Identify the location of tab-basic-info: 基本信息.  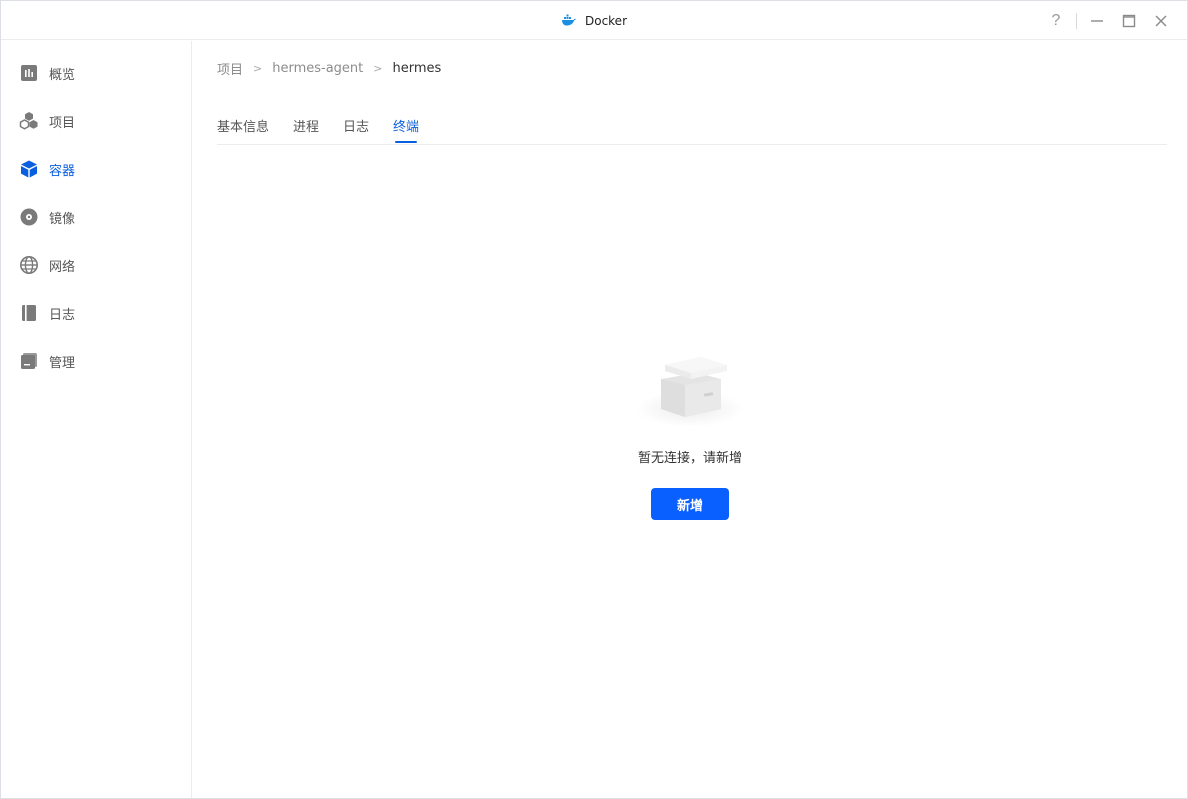
(243, 125).